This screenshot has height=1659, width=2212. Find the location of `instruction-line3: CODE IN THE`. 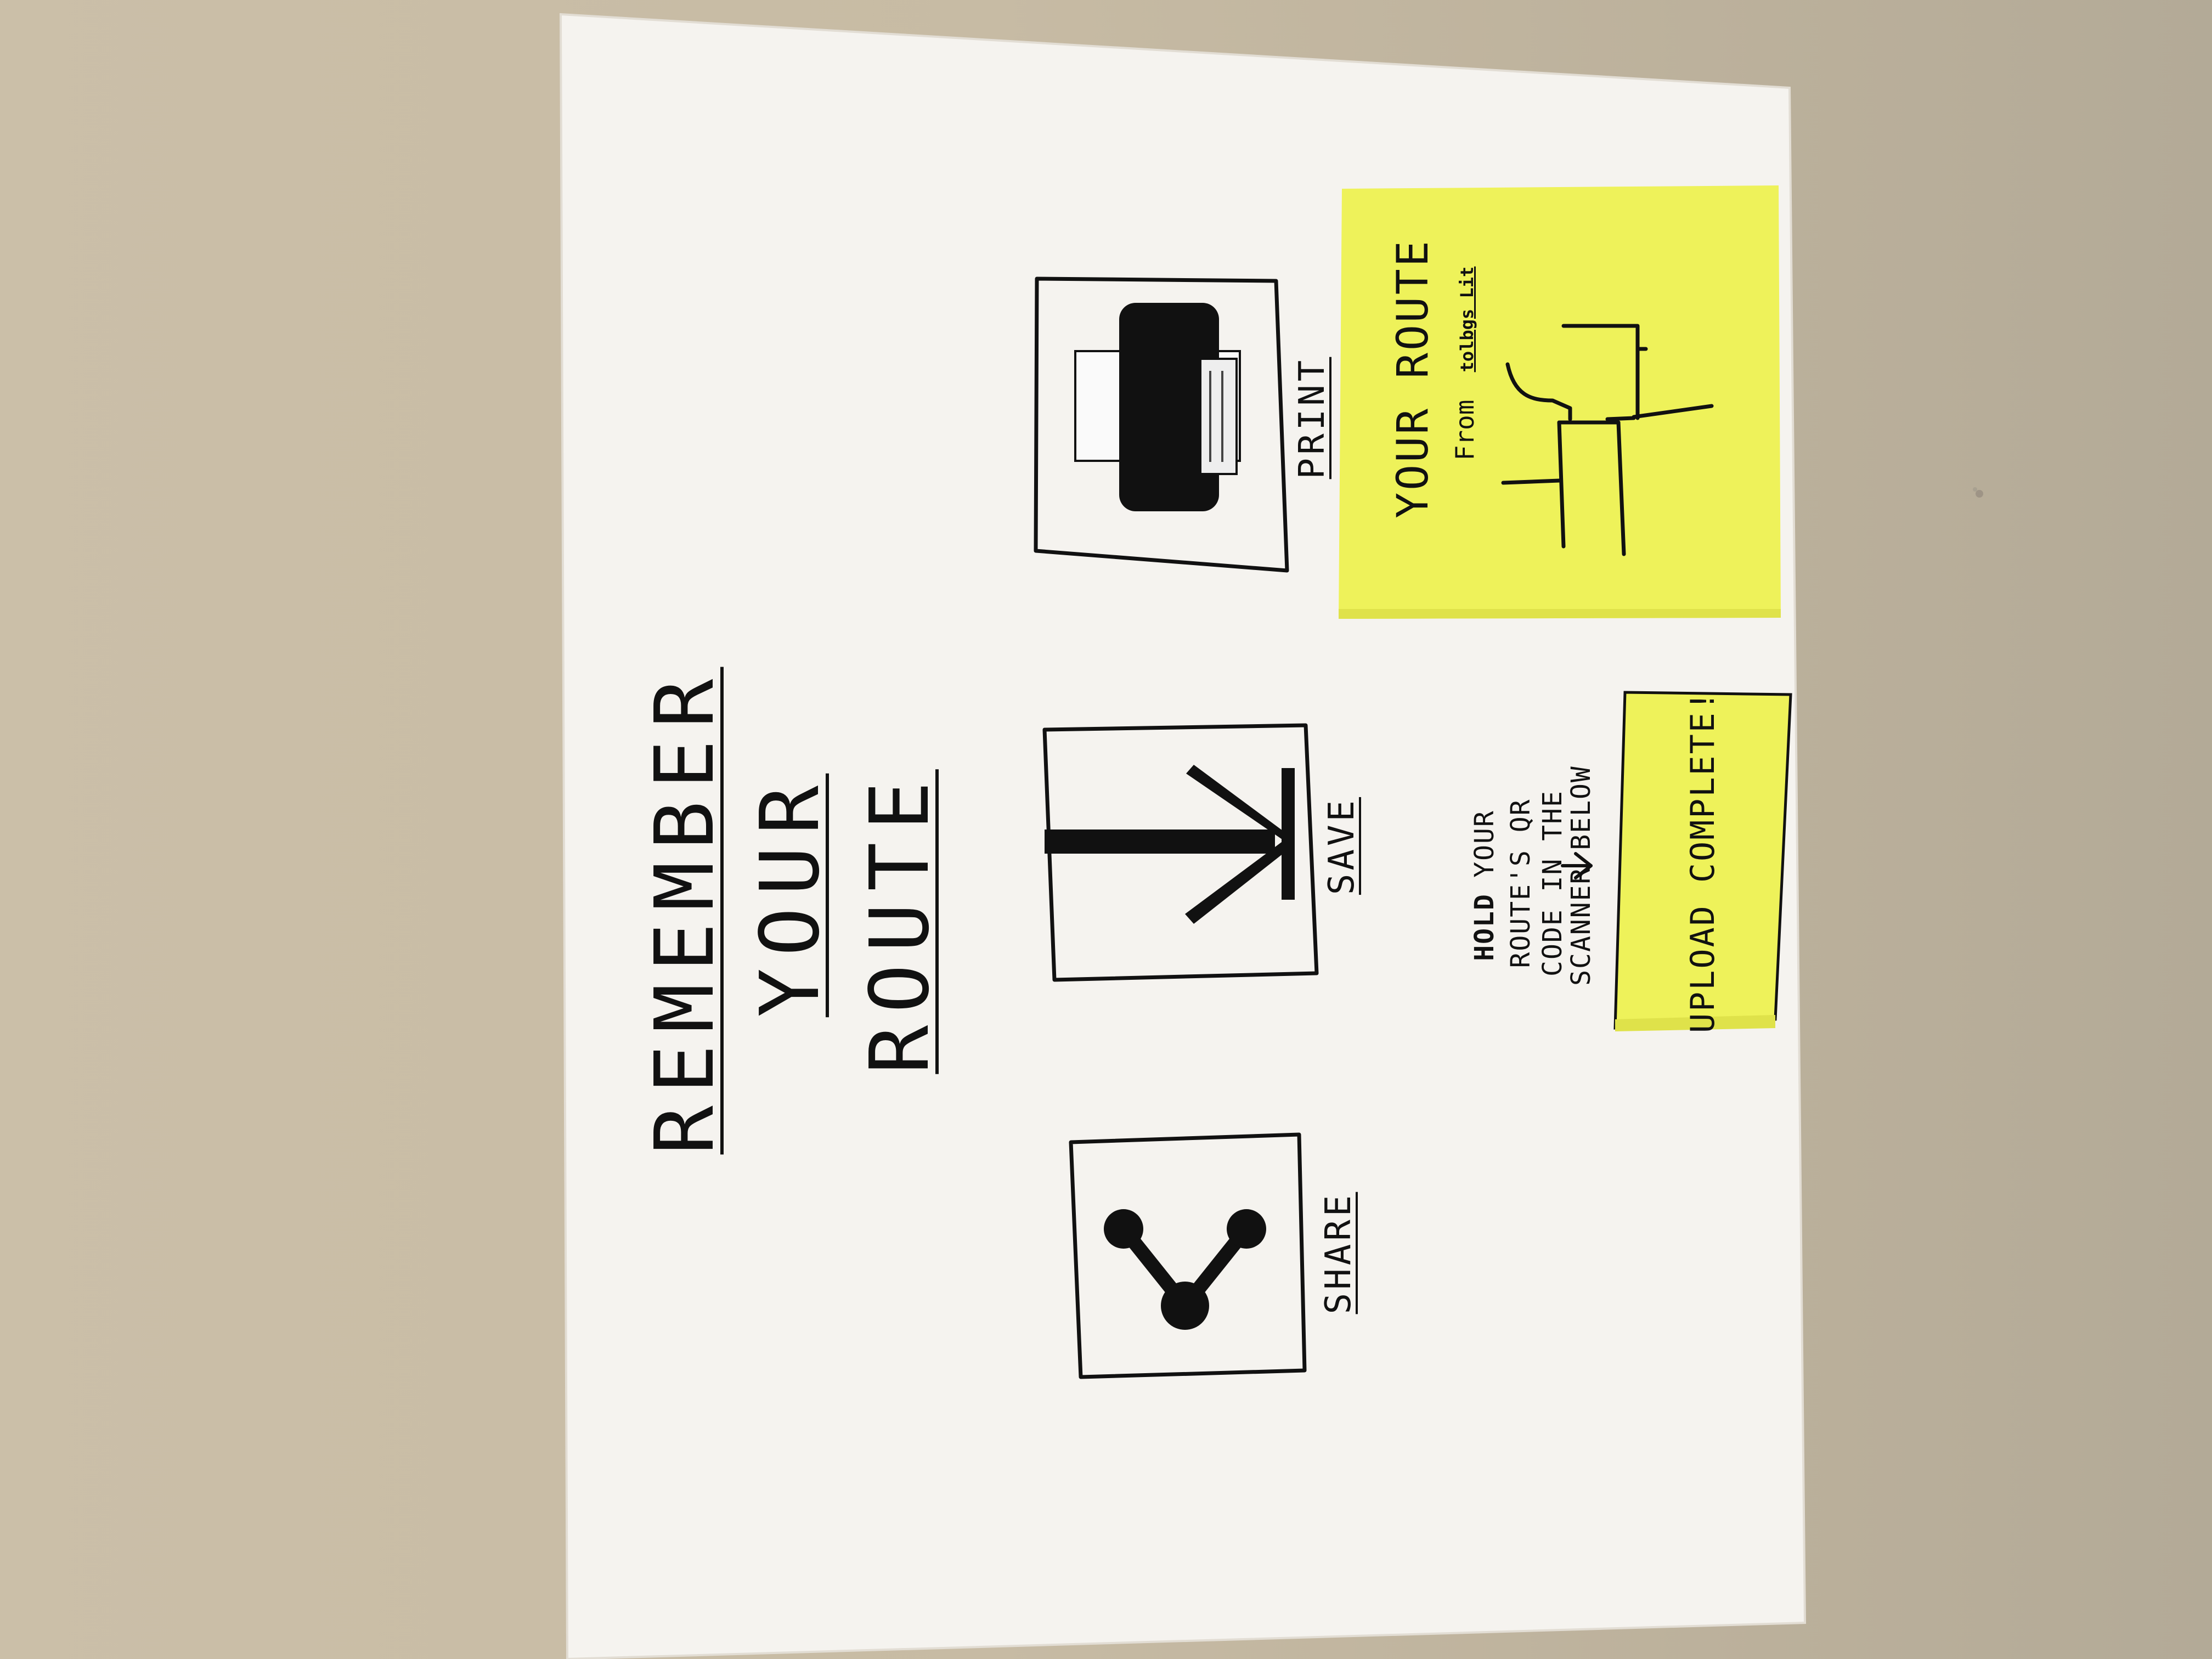

instruction-line3: CODE IN THE is located at coordinates (1552, 883).